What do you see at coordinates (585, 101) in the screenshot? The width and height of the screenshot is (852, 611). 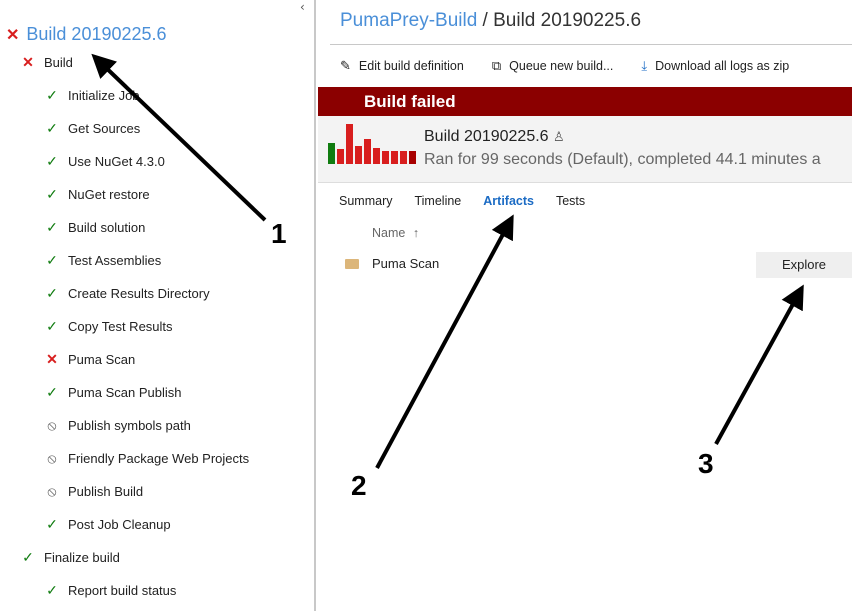 I see `build-status-banner: Build failed` at bounding box center [585, 101].